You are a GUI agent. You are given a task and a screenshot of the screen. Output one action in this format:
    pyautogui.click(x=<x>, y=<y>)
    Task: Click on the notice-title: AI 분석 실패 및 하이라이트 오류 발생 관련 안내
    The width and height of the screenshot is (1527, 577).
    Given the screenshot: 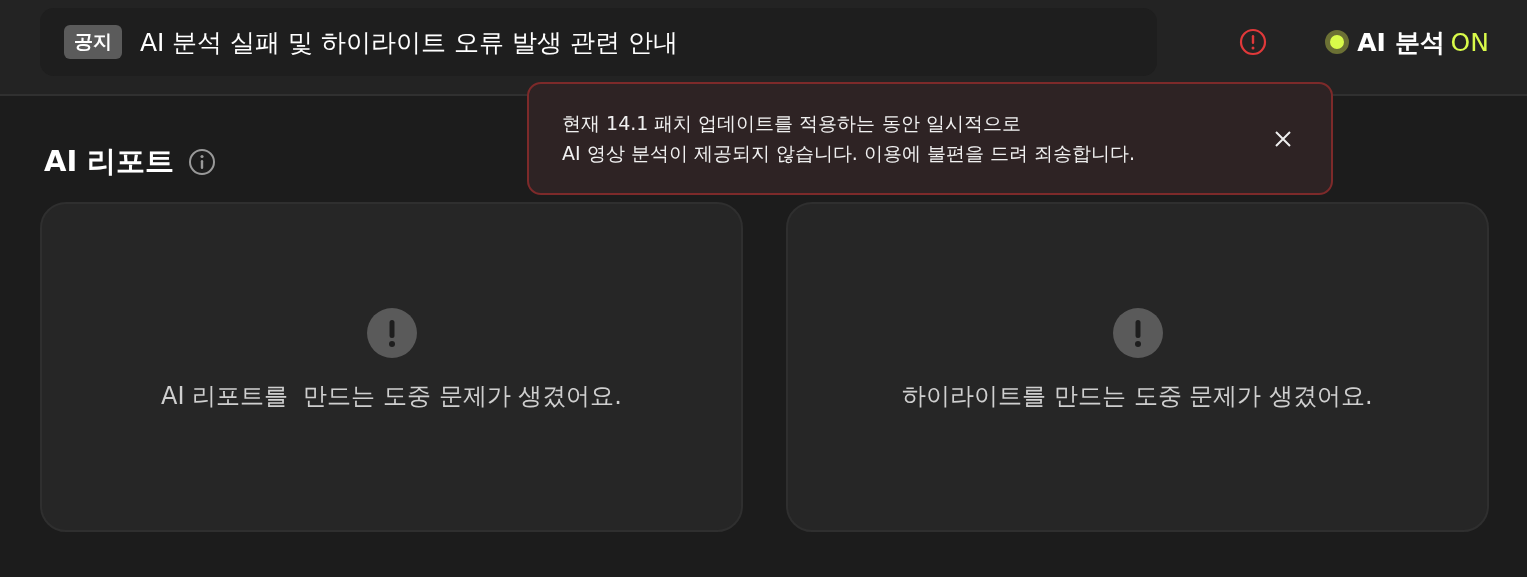 What is the action you would take?
    pyautogui.click(x=409, y=42)
    